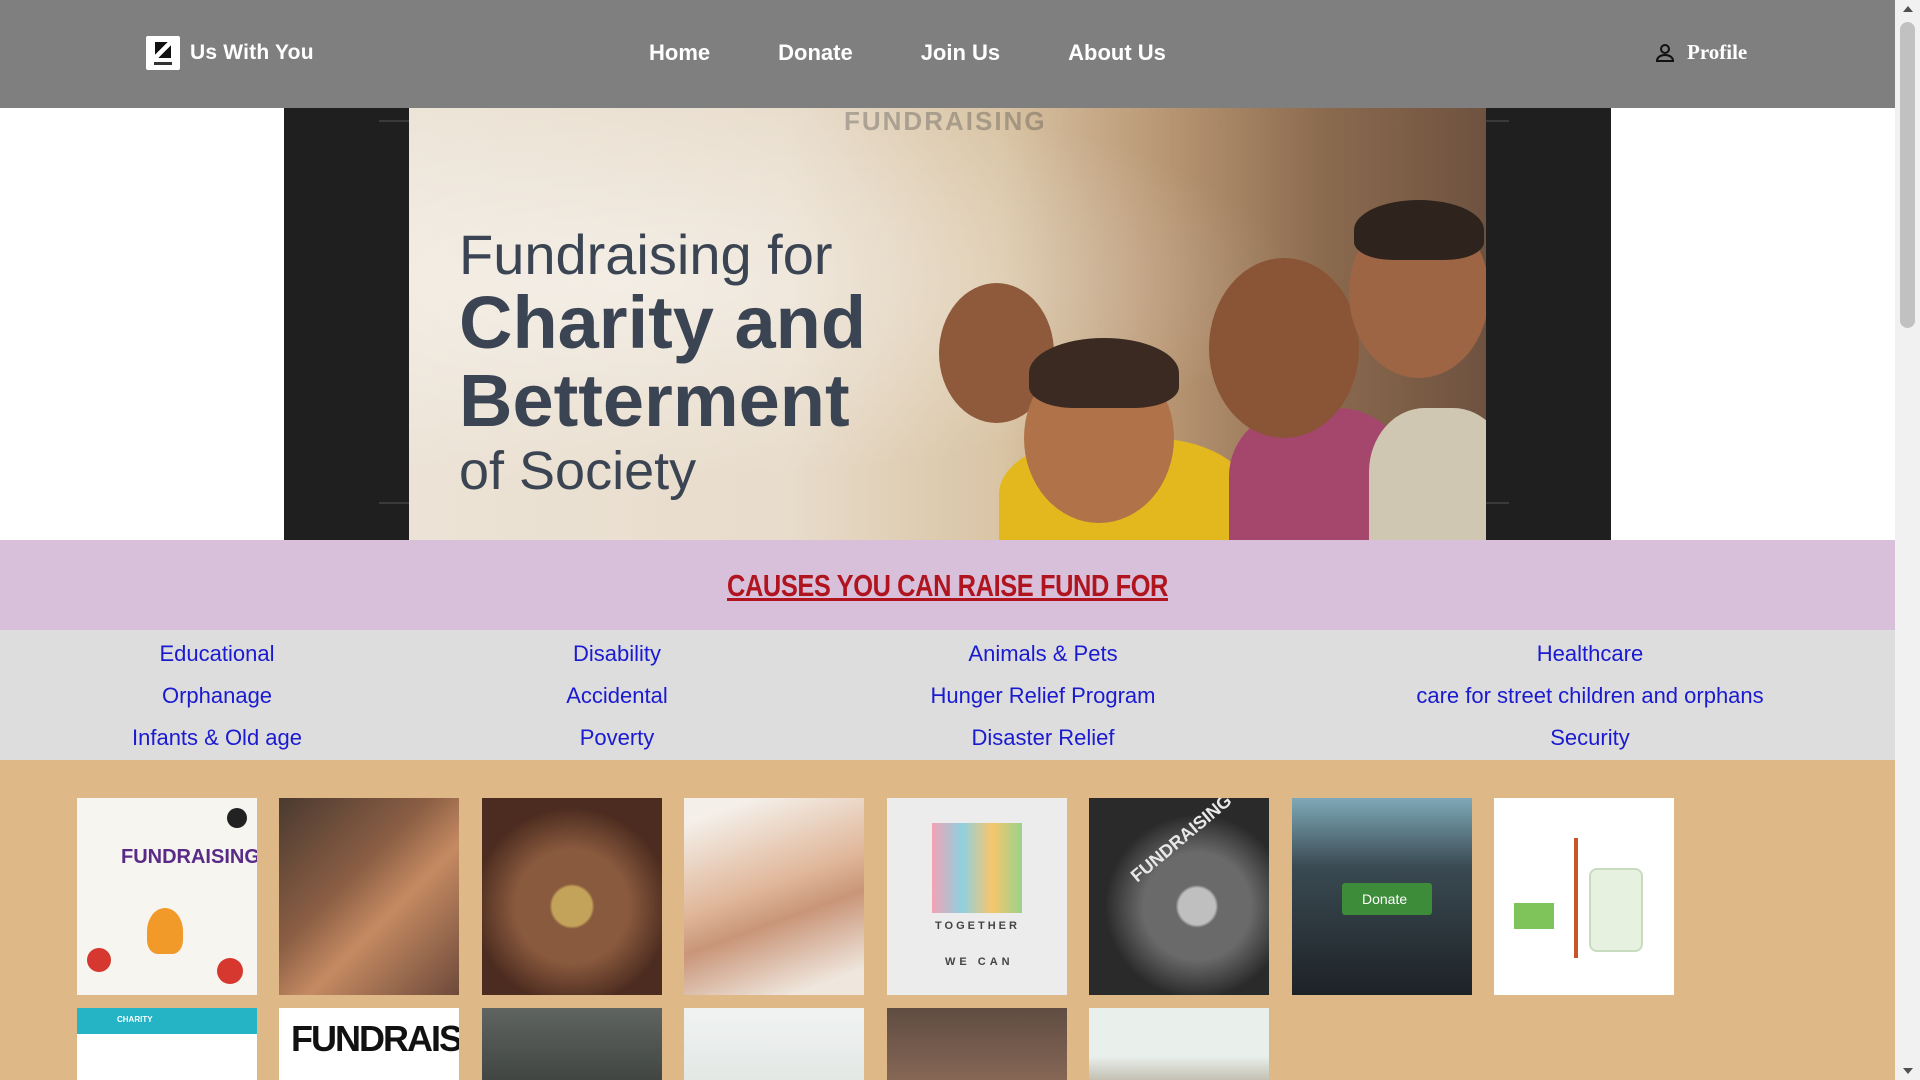  What do you see at coordinates (1181, 842) in the screenshot?
I see `gears-label: FUNDRAISING` at bounding box center [1181, 842].